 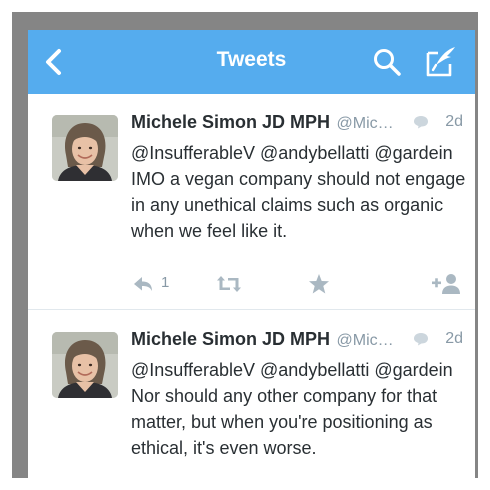 I want to click on page-title: Tweets, so click(x=251, y=59).